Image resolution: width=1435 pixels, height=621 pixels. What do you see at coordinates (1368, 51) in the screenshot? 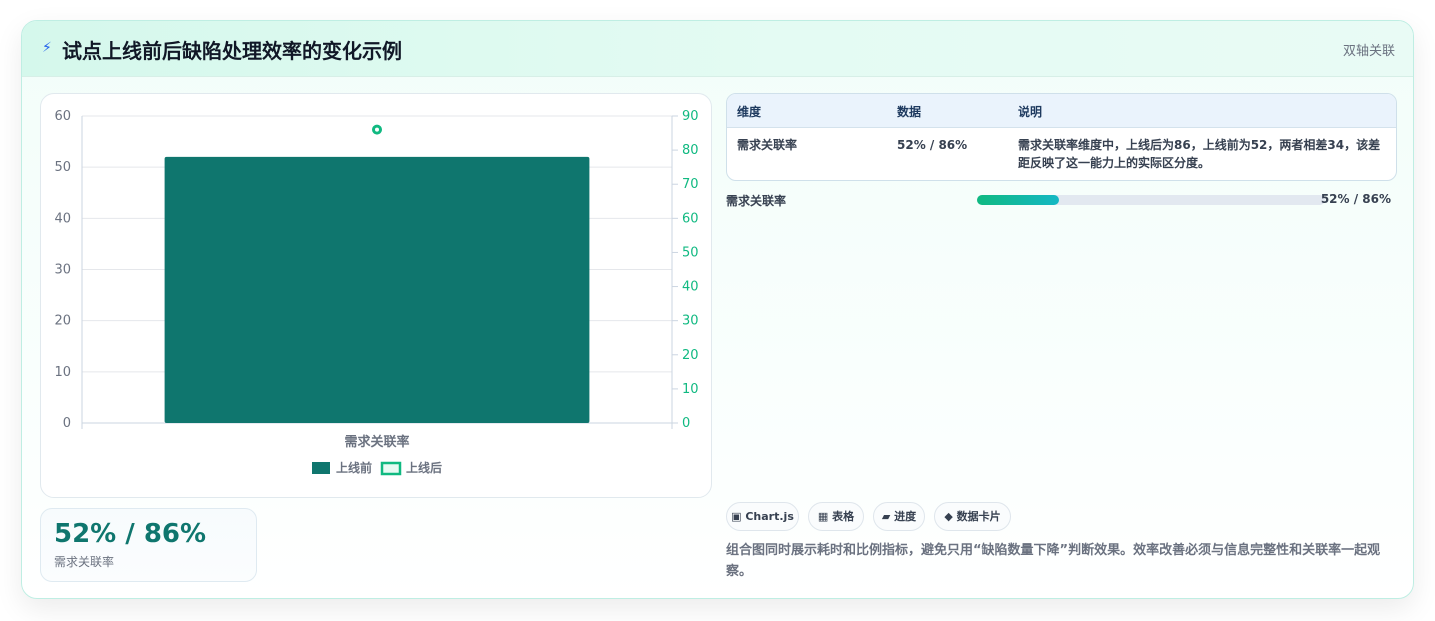
I see `chart-type-badge: 双轴关联` at bounding box center [1368, 51].